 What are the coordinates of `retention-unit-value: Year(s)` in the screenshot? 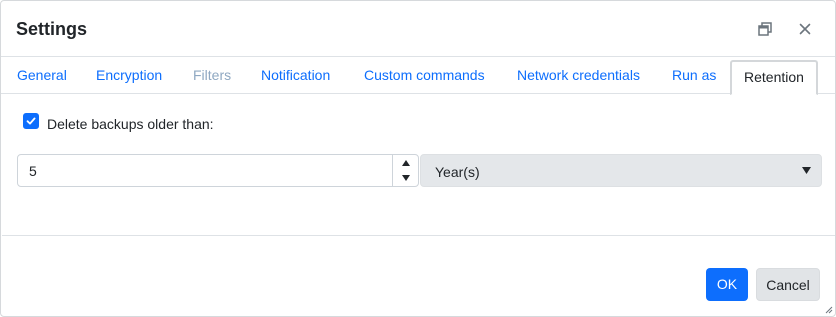 It's located at (457, 172).